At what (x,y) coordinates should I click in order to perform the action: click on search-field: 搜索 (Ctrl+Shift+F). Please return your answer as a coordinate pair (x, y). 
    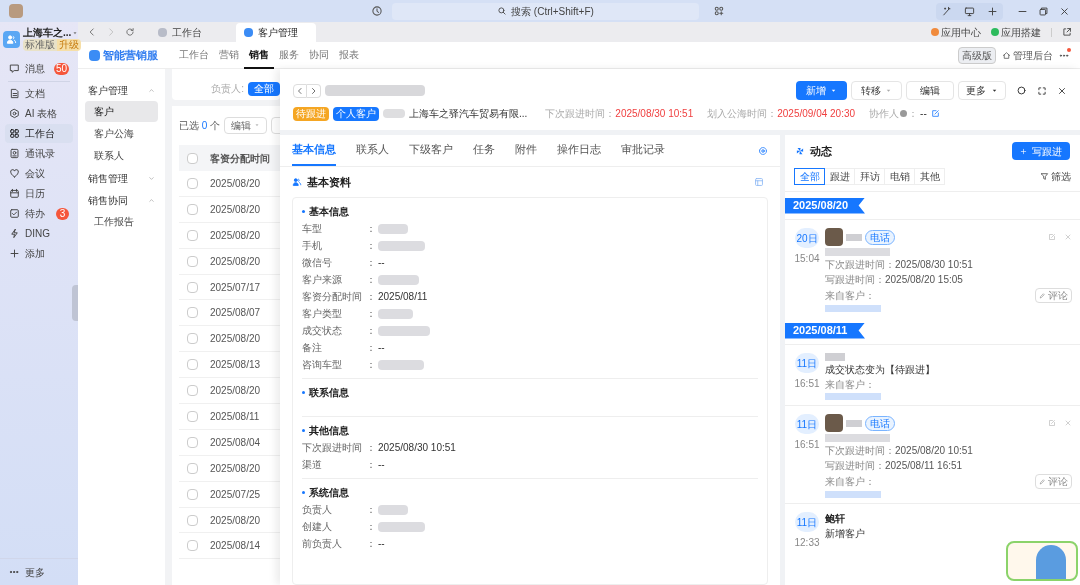
    Looking at the image, I should click on (545, 11).